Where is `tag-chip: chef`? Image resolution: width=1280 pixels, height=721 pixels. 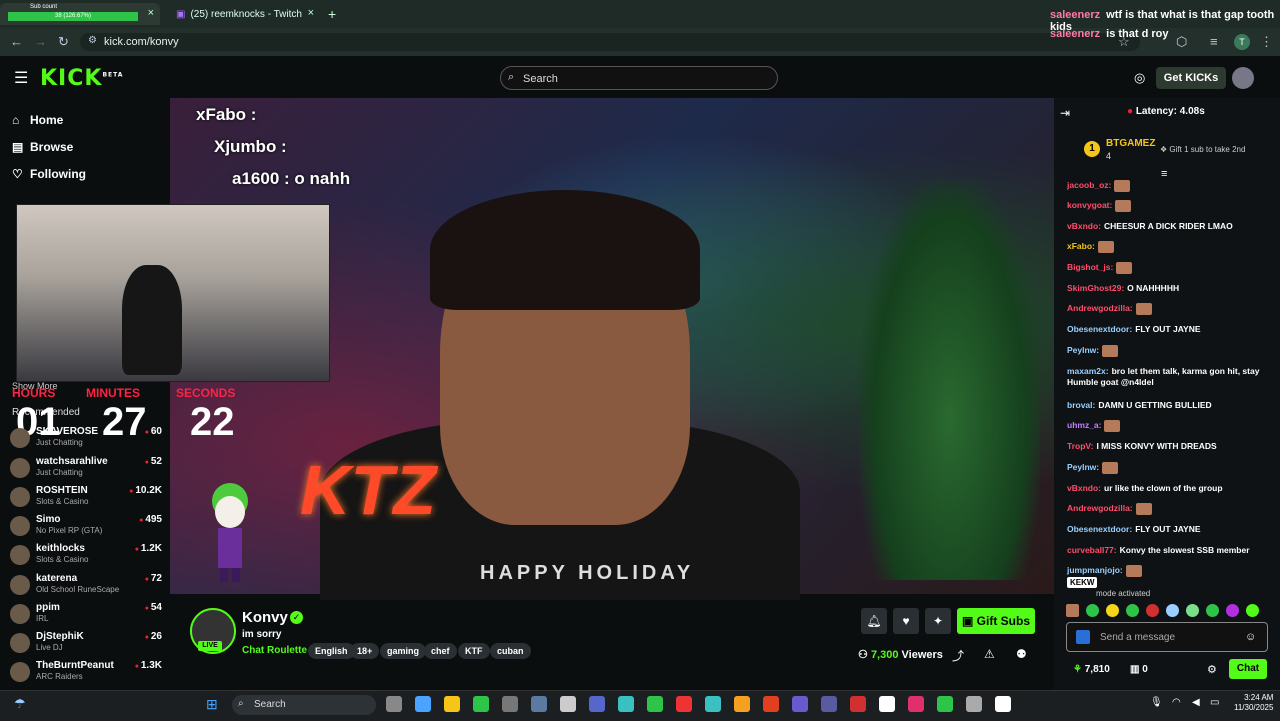 tag-chip: chef is located at coordinates (440, 651).